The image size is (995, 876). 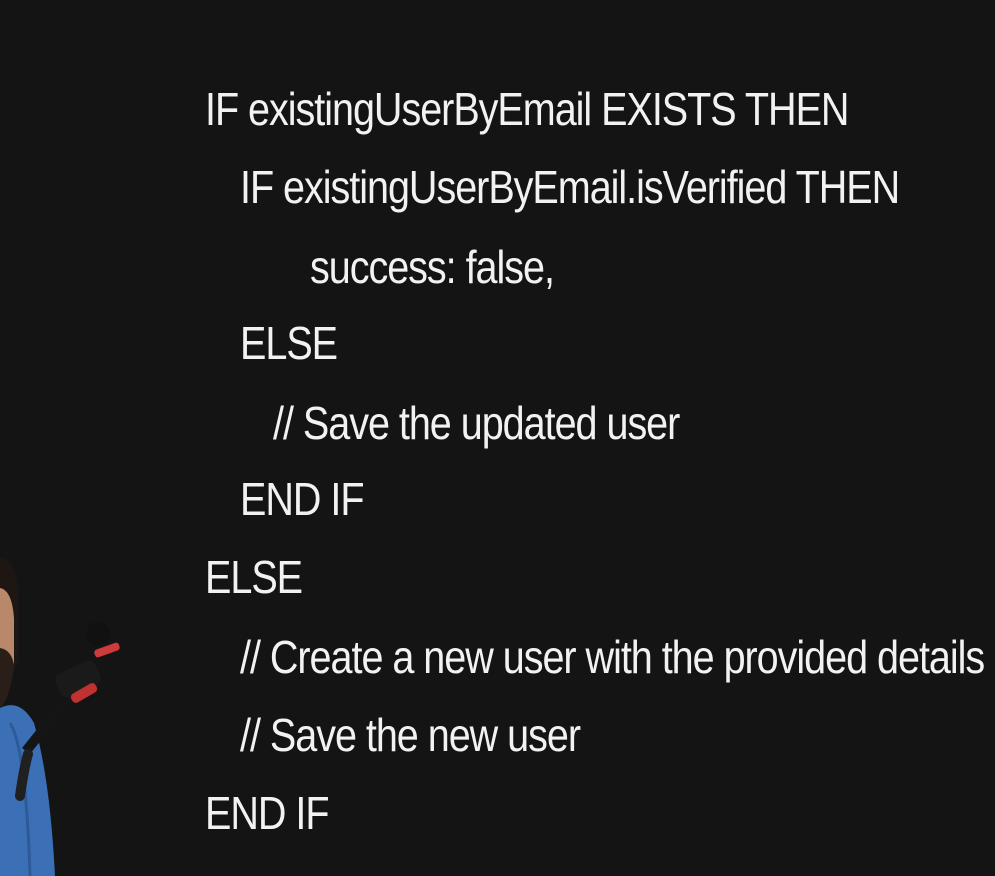 What do you see at coordinates (570, 187) in the screenshot?
I see `code-line-if-verified: IF existingUserByEmail.isVerified THEN` at bounding box center [570, 187].